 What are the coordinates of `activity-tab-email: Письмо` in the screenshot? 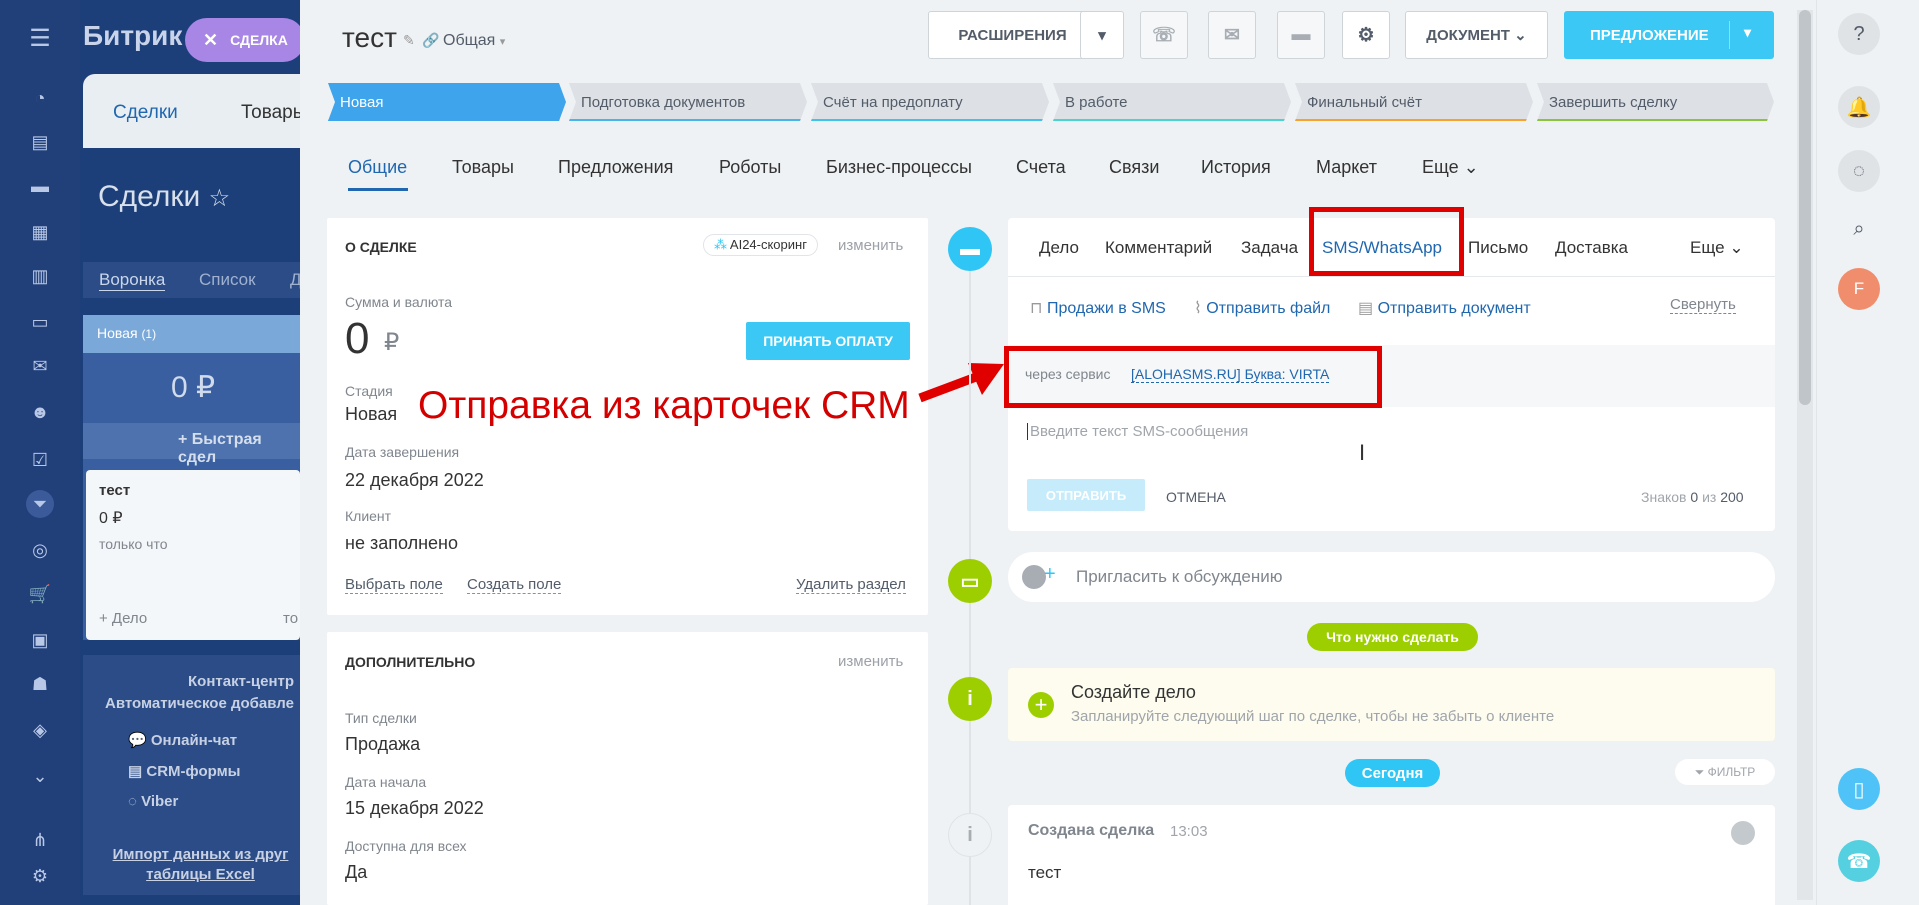 It's located at (1498, 248).